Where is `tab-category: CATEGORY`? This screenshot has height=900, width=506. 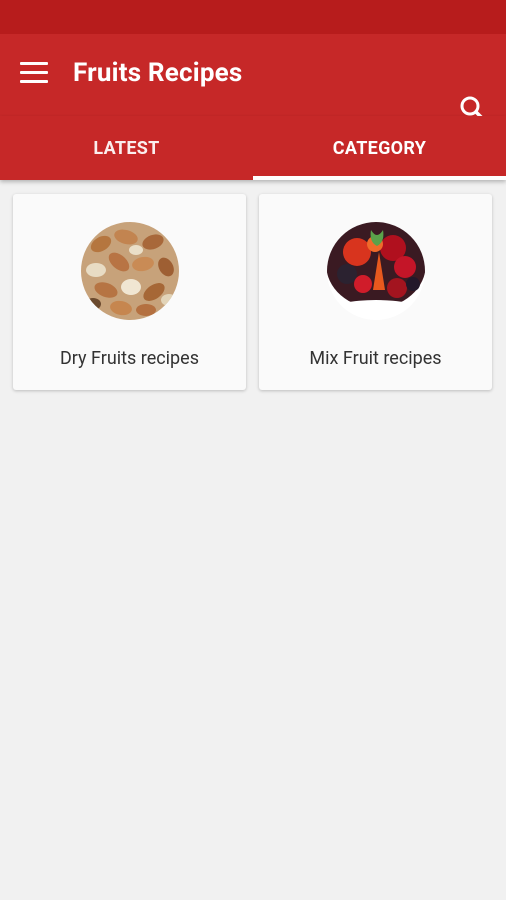
tab-category: CATEGORY is located at coordinates (379, 148).